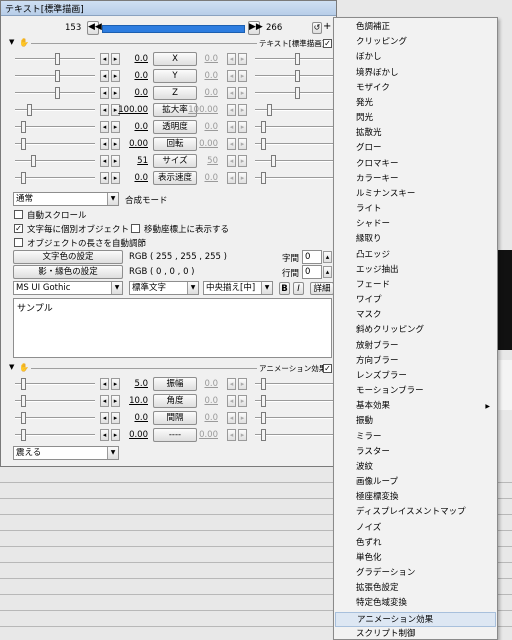 This screenshot has height=640, width=512. What do you see at coordinates (415, 270) in the screenshot?
I see `menu-item: エッジ抽出` at bounding box center [415, 270].